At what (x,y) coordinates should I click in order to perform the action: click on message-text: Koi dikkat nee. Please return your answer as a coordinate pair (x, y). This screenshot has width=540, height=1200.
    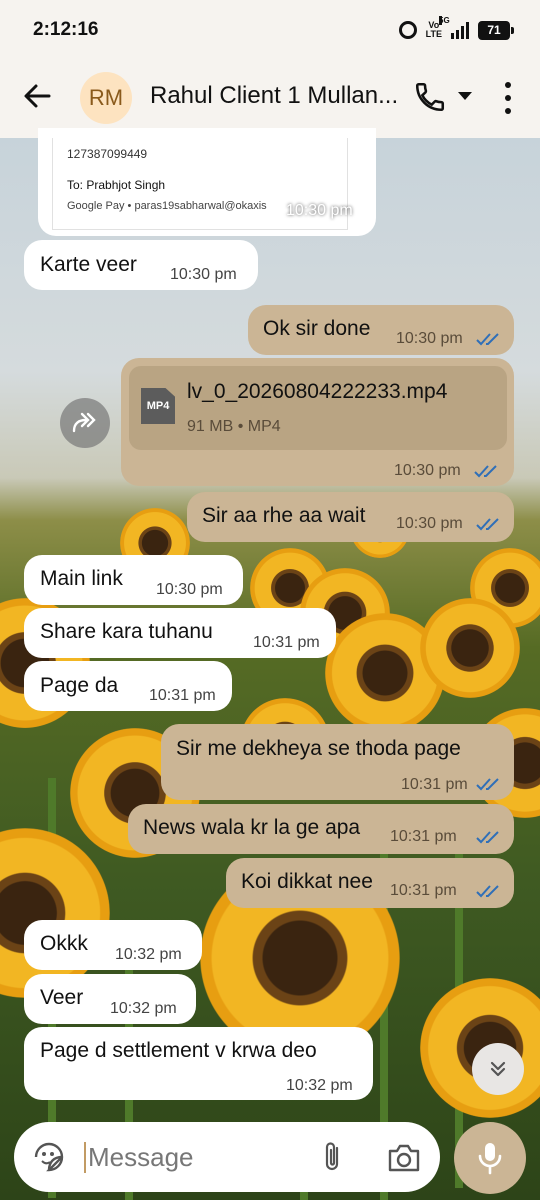
    Looking at the image, I should click on (307, 881).